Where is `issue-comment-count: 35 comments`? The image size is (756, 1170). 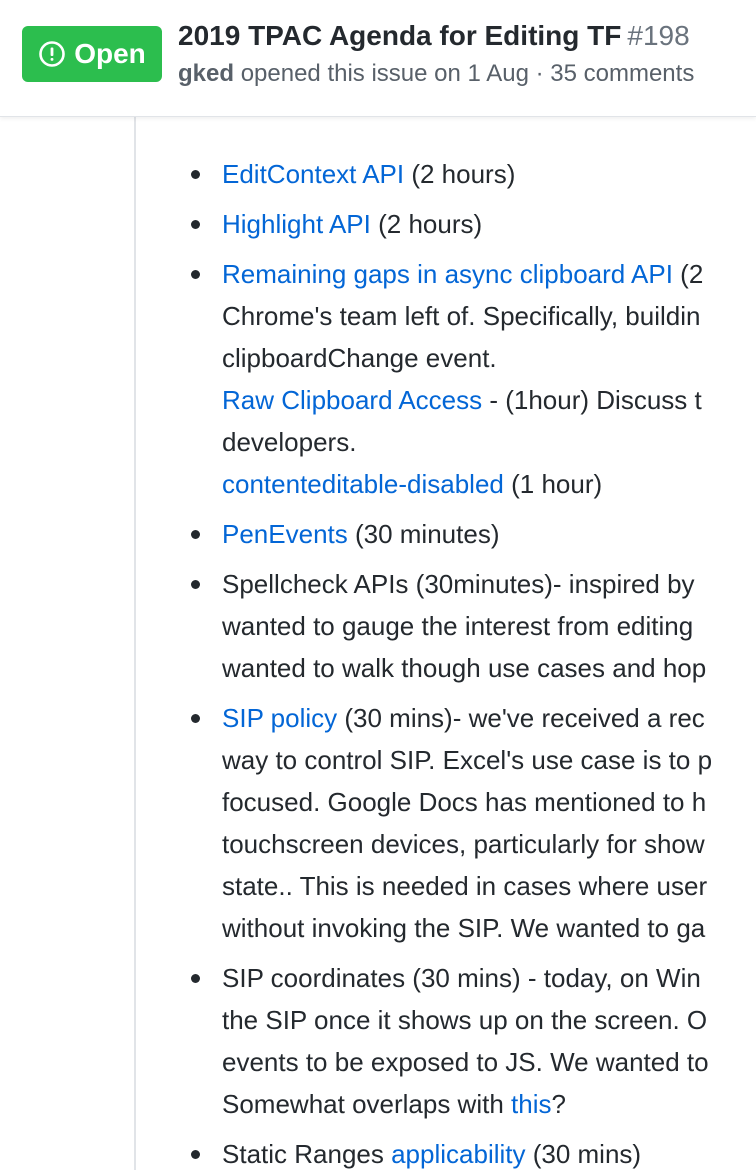 issue-comment-count: 35 comments is located at coordinates (622, 73).